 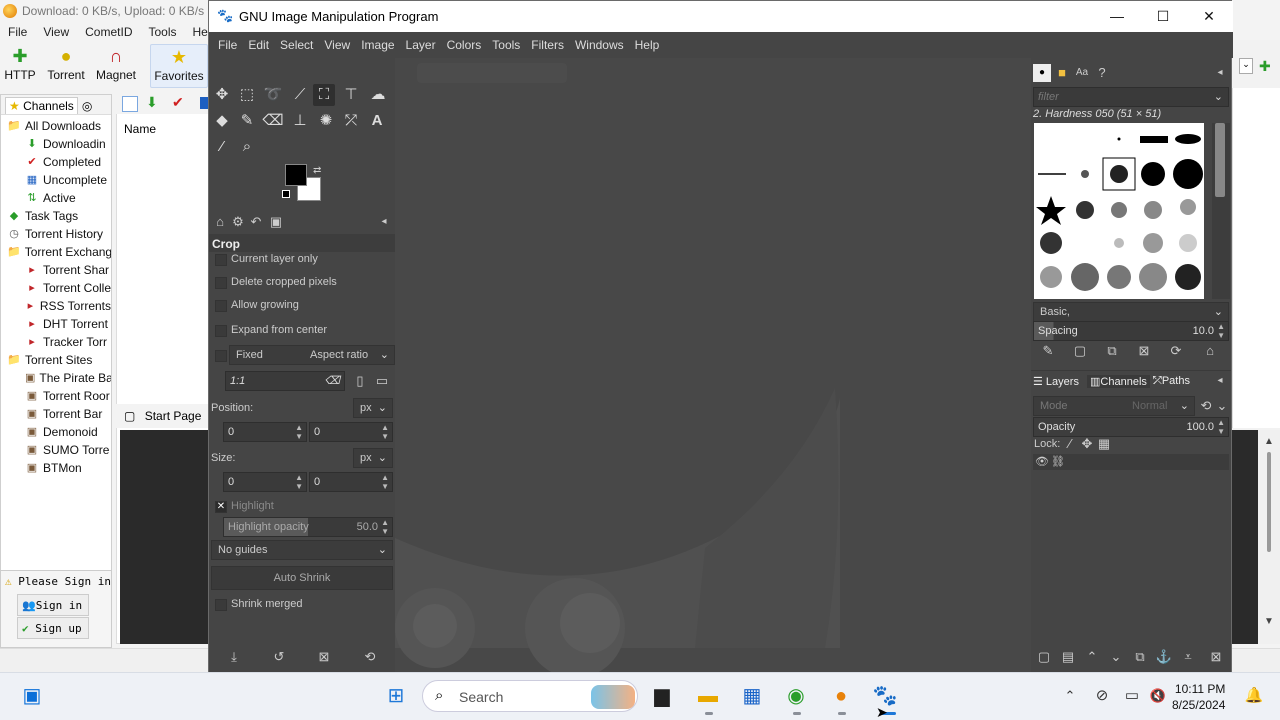 What do you see at coordinates (351, 121) in the screenshot?
I see `paths-tool-icon: ⤱` at bounding box center [351, 121].